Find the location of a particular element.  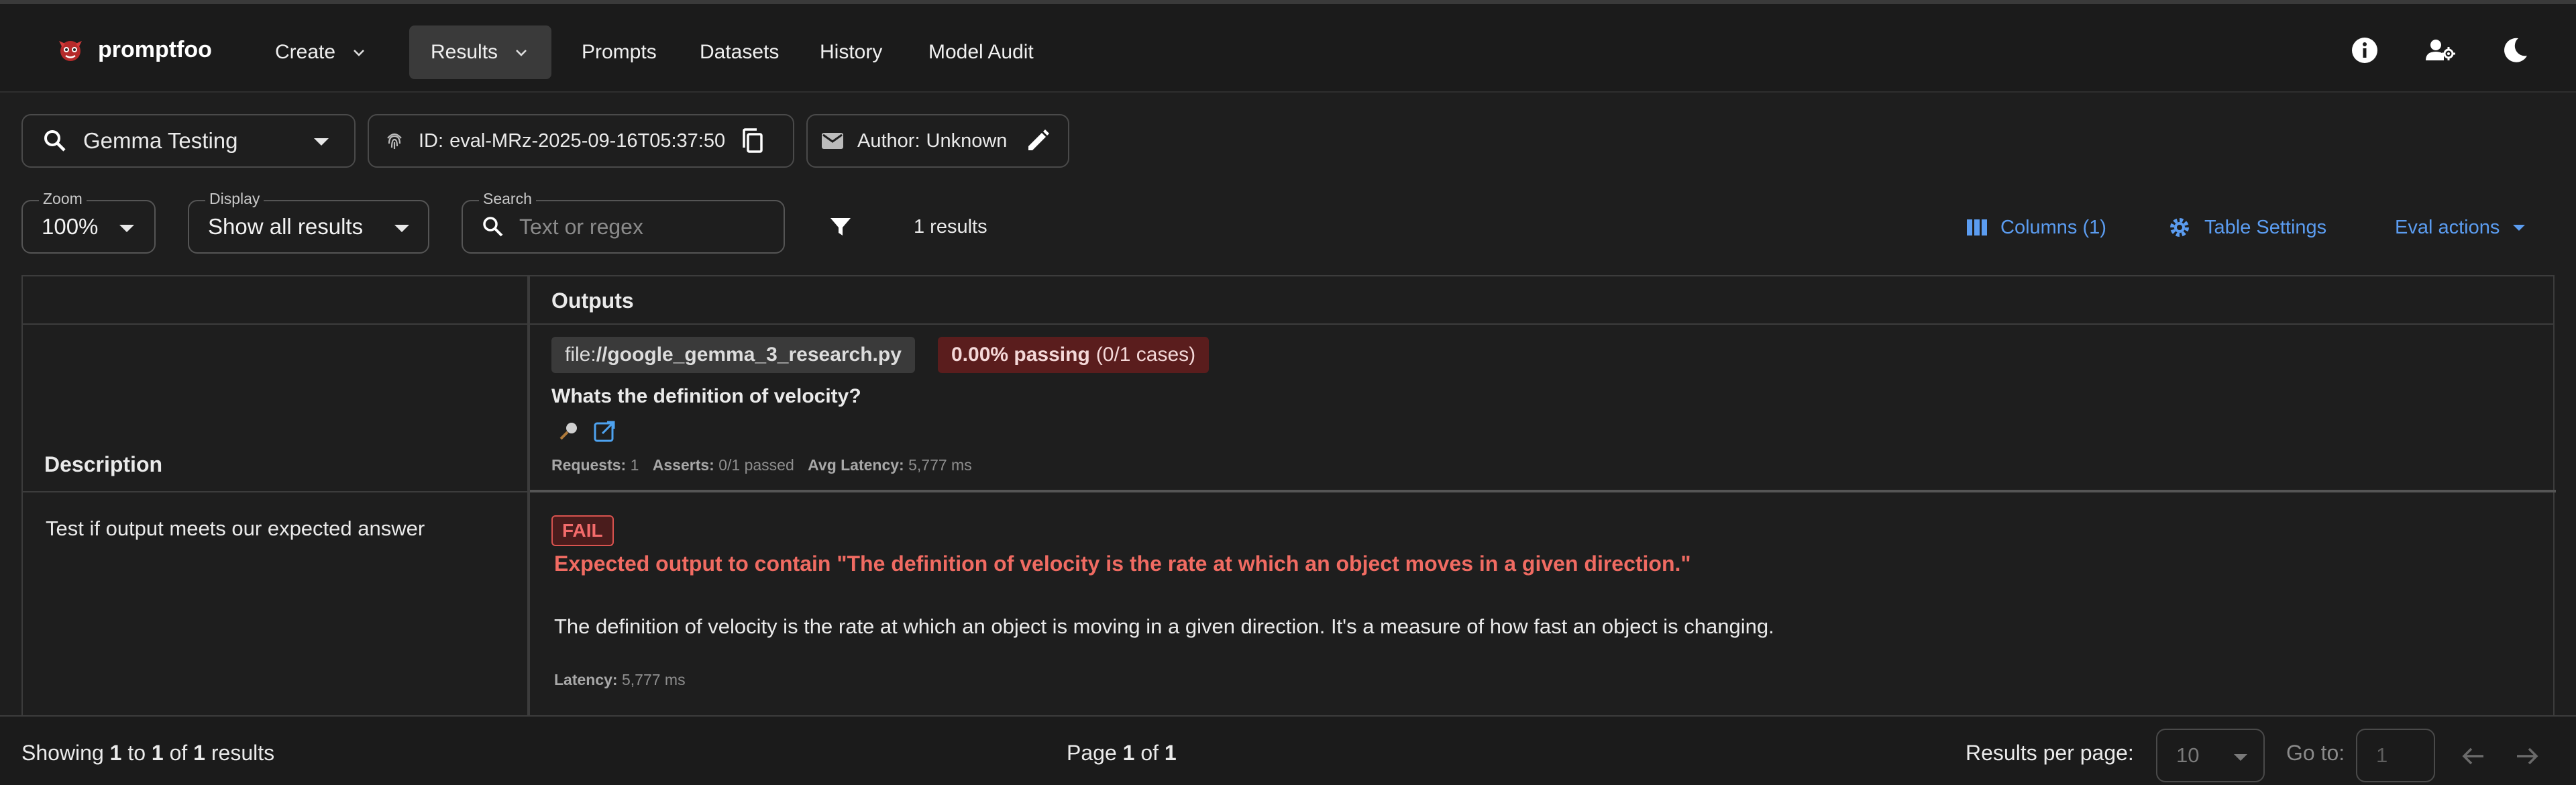

search-legend: Search is located at coordinates (507, 199).